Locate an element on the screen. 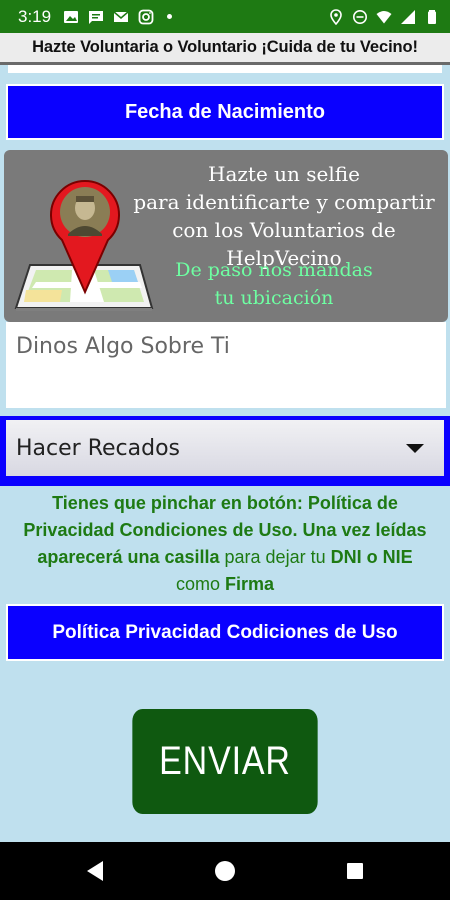 The width and height of the screenshot is (450, 900). selfie-line-2: para identificarte y compartir is located at coordinates (284, 202).